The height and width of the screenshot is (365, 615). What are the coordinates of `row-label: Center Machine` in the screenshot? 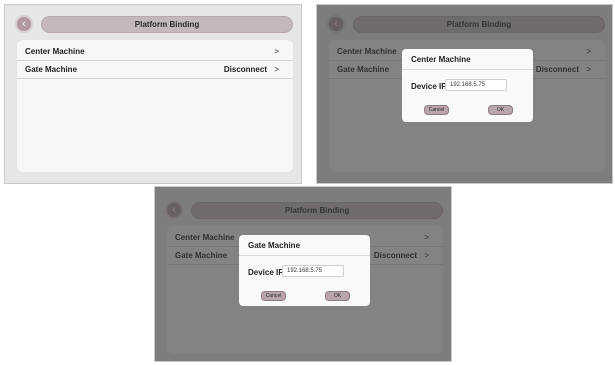 It's located at (55, 51).